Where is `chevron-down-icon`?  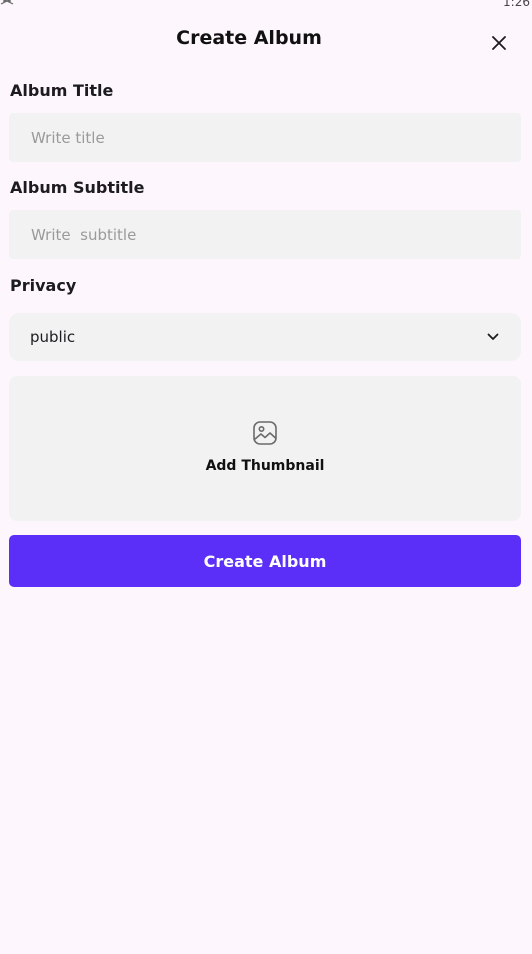 chevron-down-icon is located at coordinates (493, 336).